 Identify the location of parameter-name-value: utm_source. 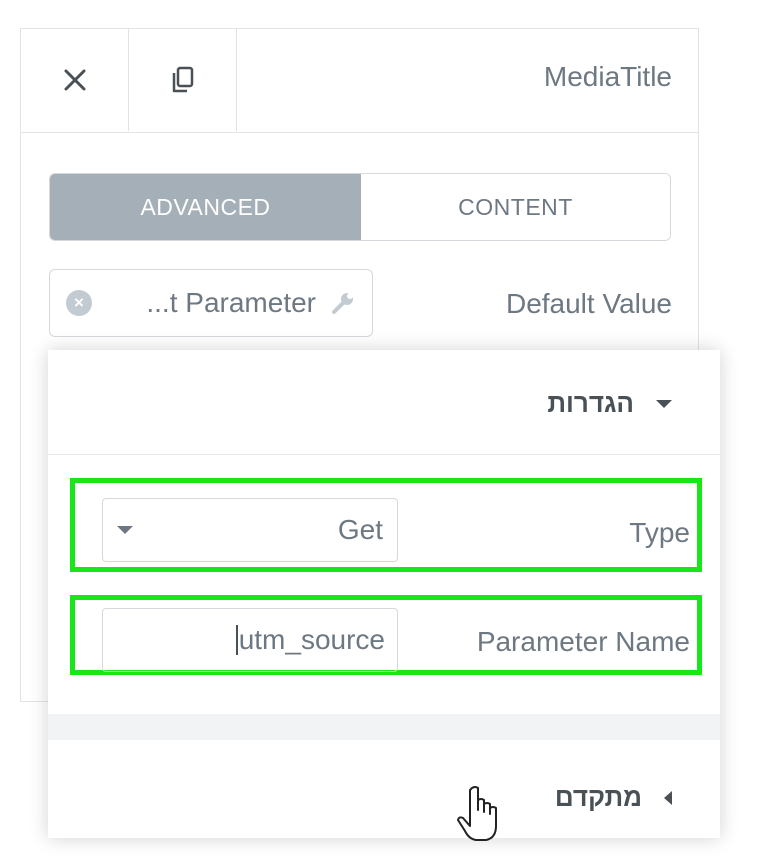
(310, 640).